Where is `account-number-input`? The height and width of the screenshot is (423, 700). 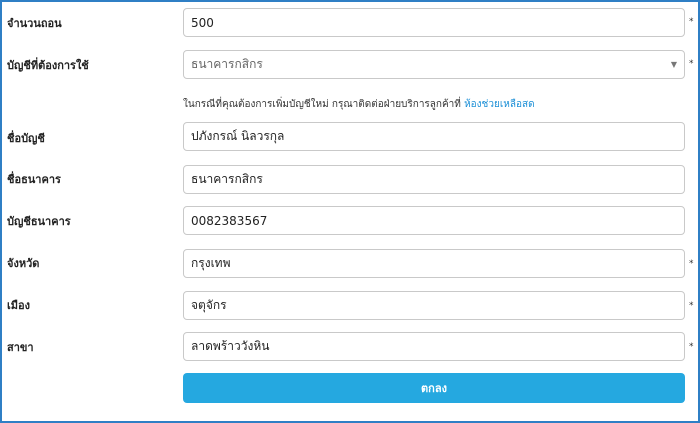 account-number-input is located at coordinates (434, 220).